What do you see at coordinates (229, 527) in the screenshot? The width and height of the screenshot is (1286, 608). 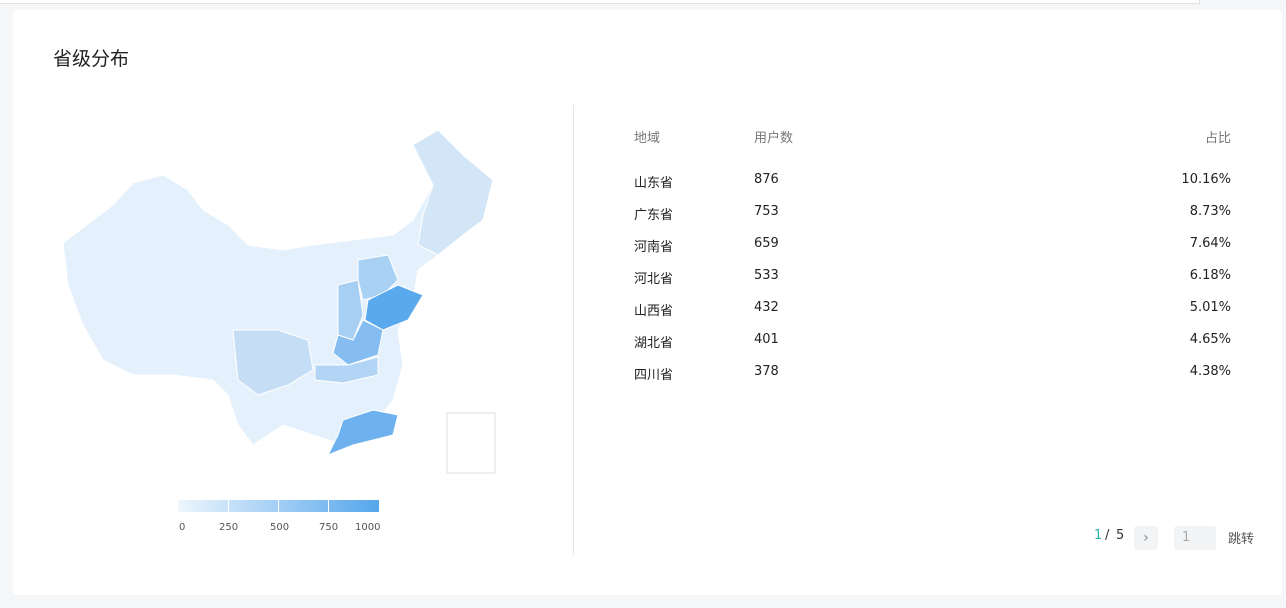 I see `legend-tick: 250` at bounding box center [229, 527].